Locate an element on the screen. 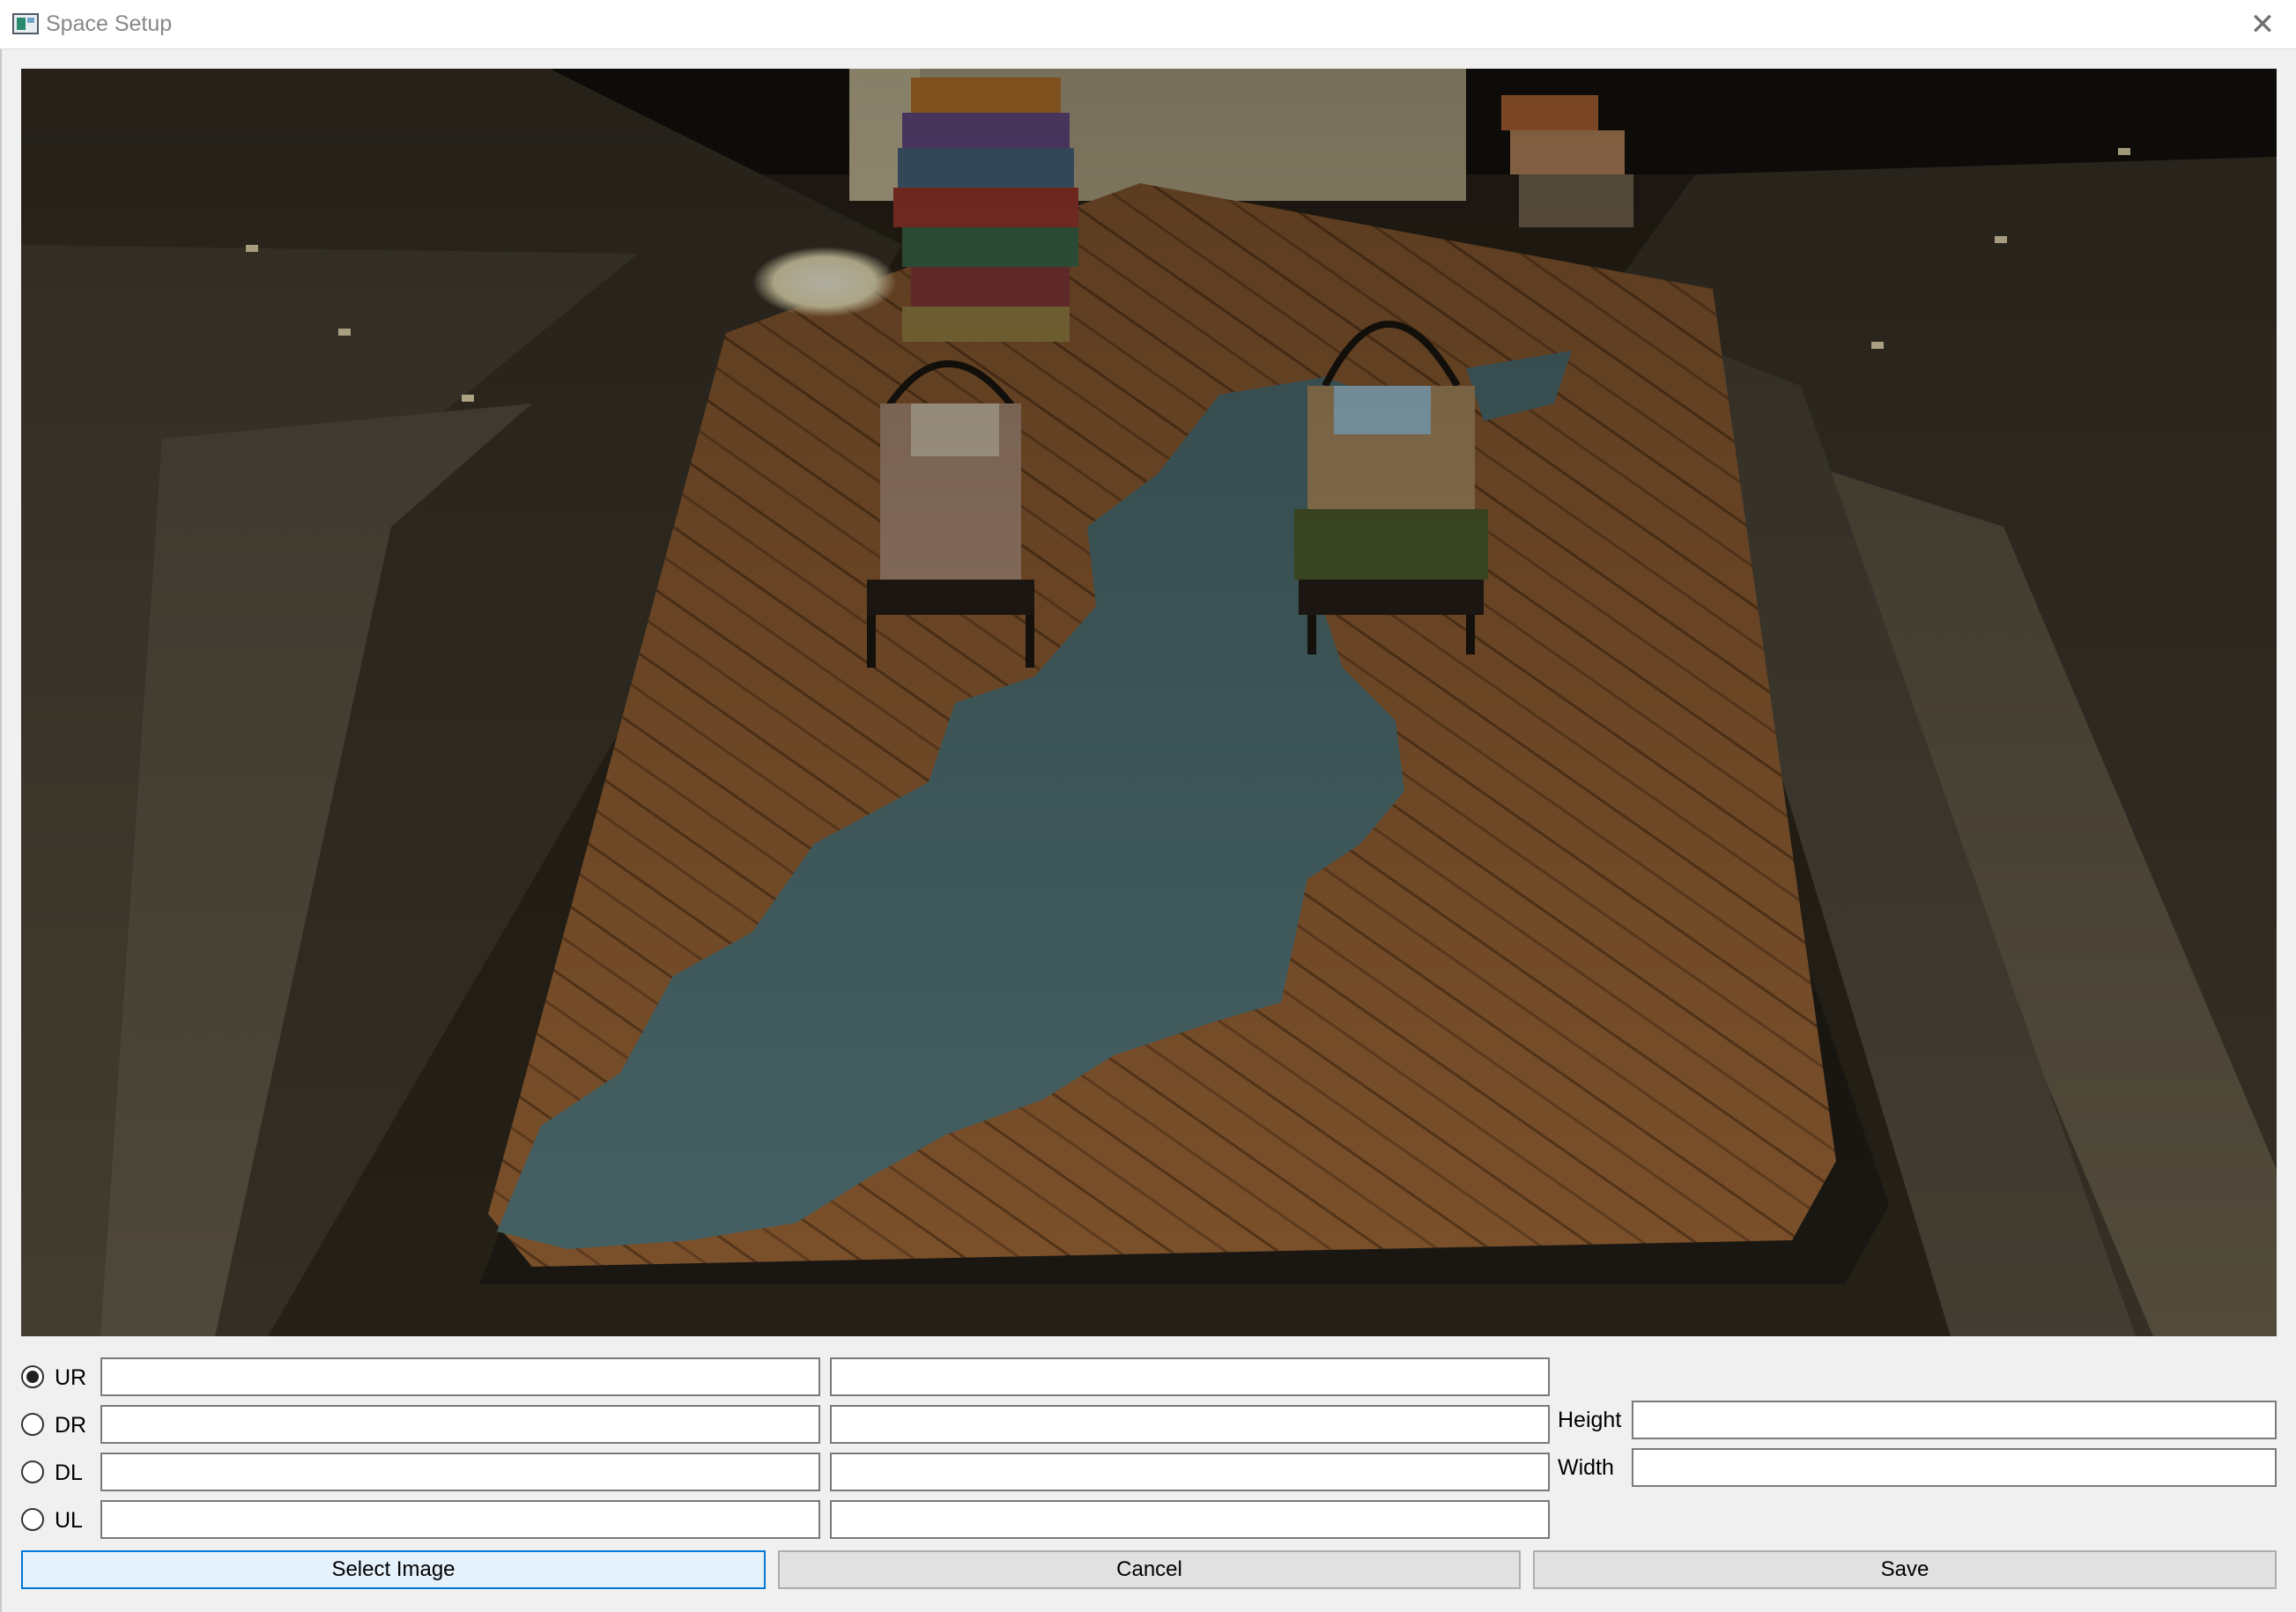 The height and width of the screenshot is (1612, 2296). corner-row-ul: UL is located at coordinates (787, 1519).